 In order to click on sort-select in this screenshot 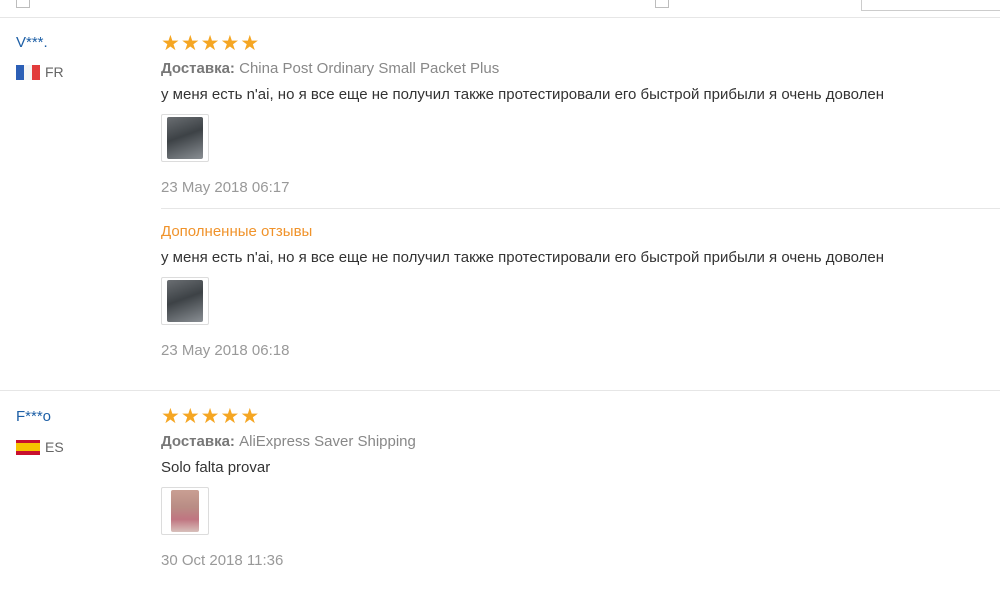, I will do `click(930, 5)`.